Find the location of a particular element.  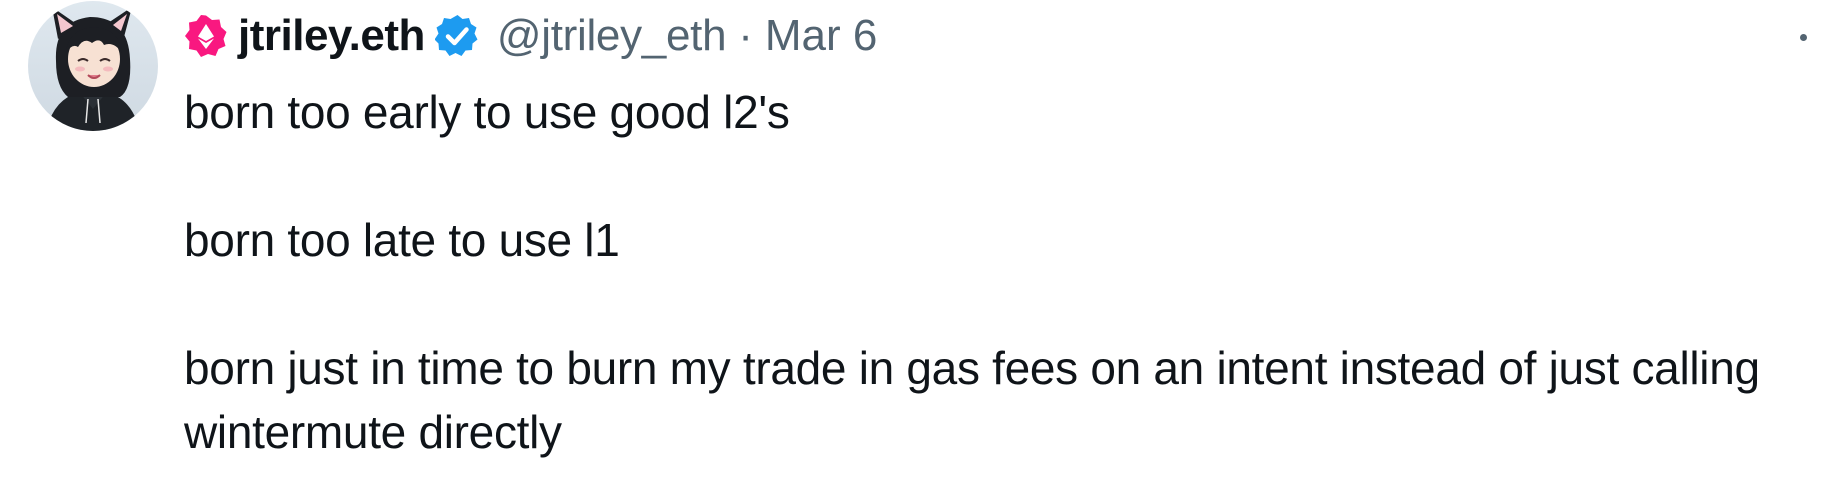

tweet-timestamp: Mar 6 is located at coordinates (821, 36).